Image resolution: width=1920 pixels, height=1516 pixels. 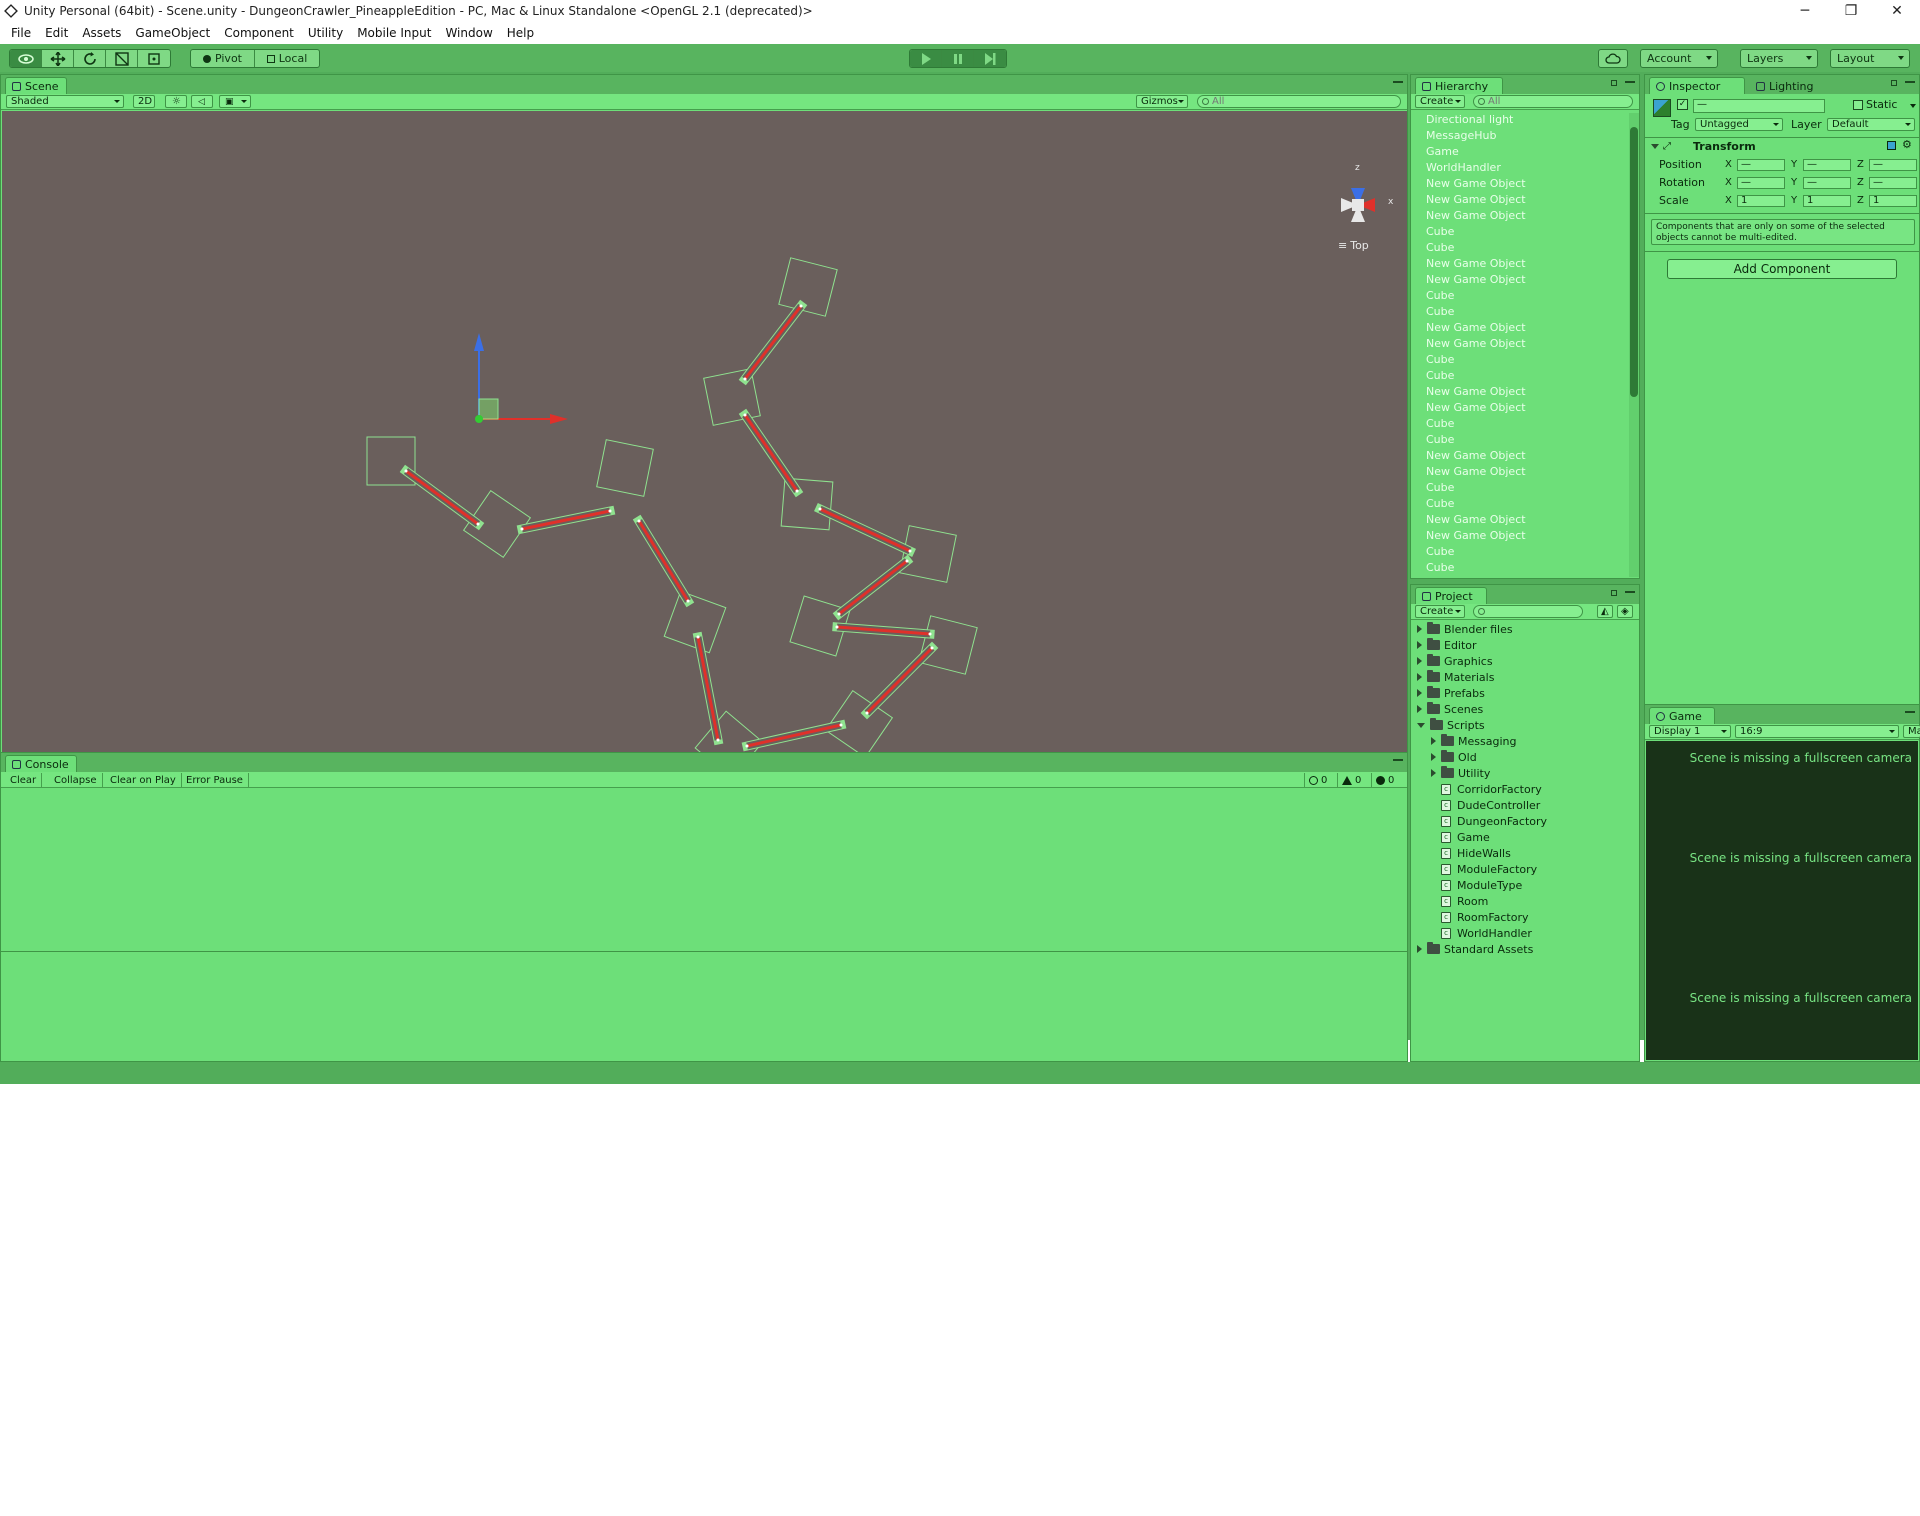 What do you see at coordinates (1697, 85) in the screenshot?
I see `tab-inspector: Inspector` at bounding box center [1697, 85].